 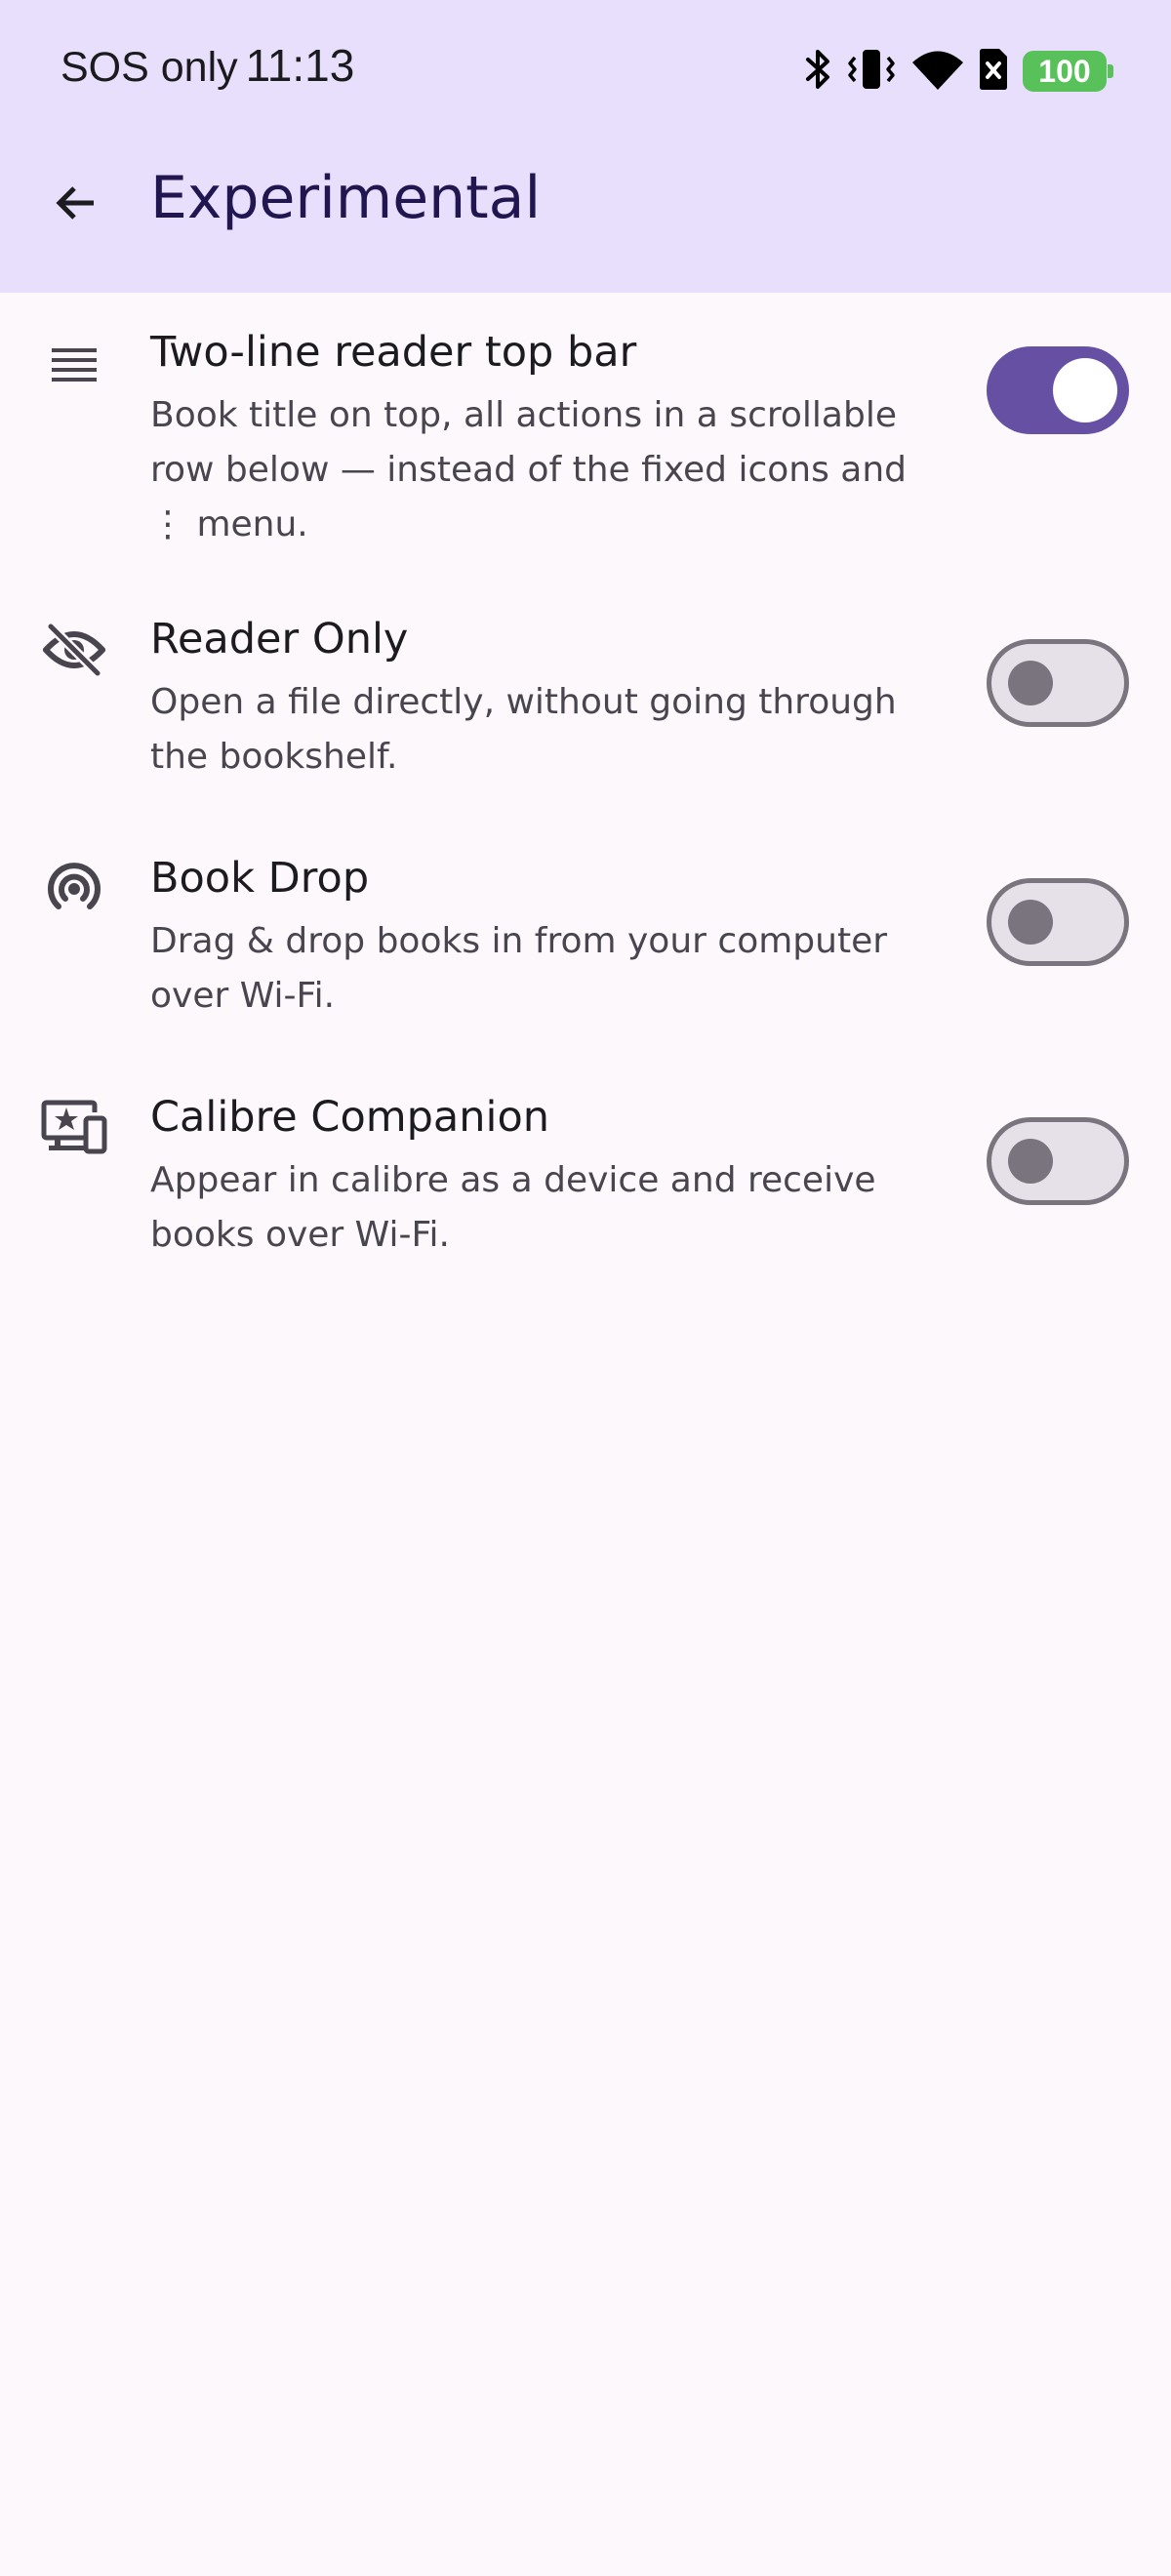 What do you see at coordinates (871, 71) in the screenshot?
I see `vibrate-icon` at bounding box center [871, 71].